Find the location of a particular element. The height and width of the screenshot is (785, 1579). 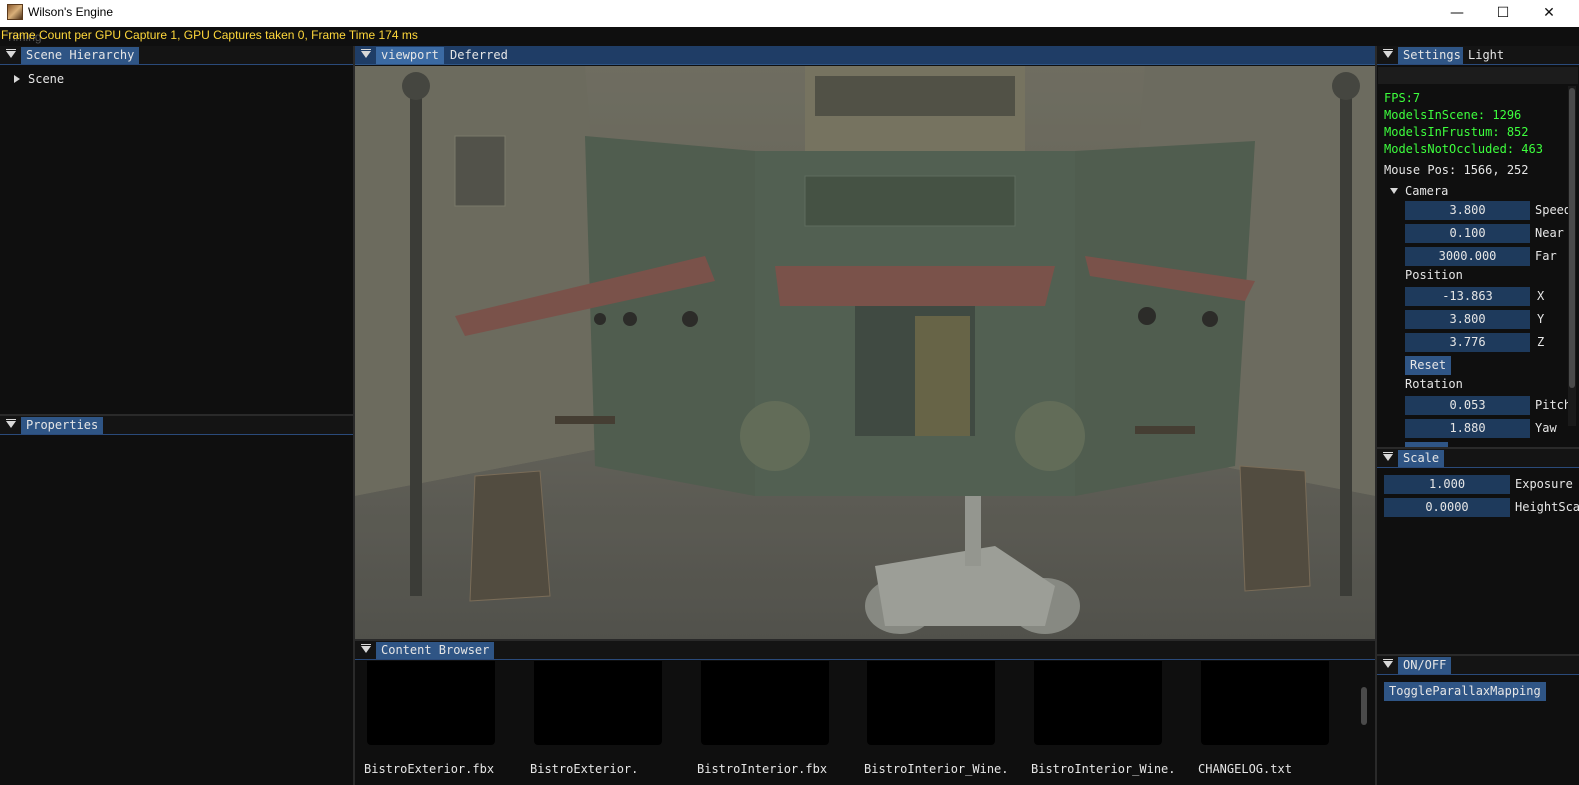

file-label: CHANGELOG.txt is located at coordinates (1245, 769).